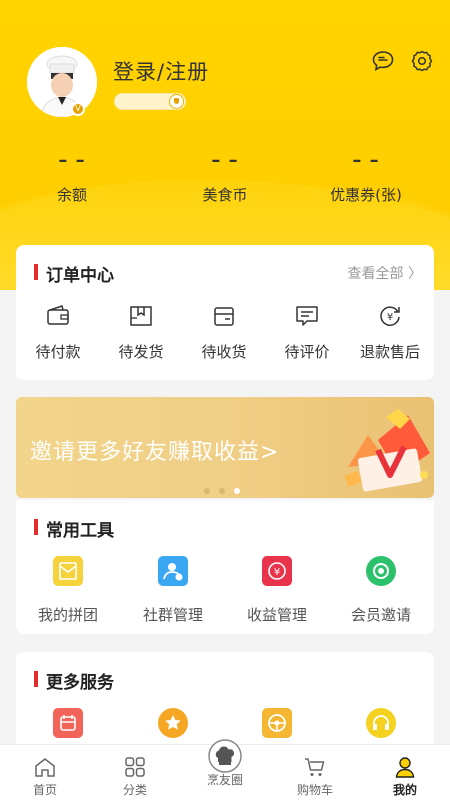  What do you see at coordinates (176, 101) in the screenshot?
I see `medal-icon` at bounding box center [176, 101].